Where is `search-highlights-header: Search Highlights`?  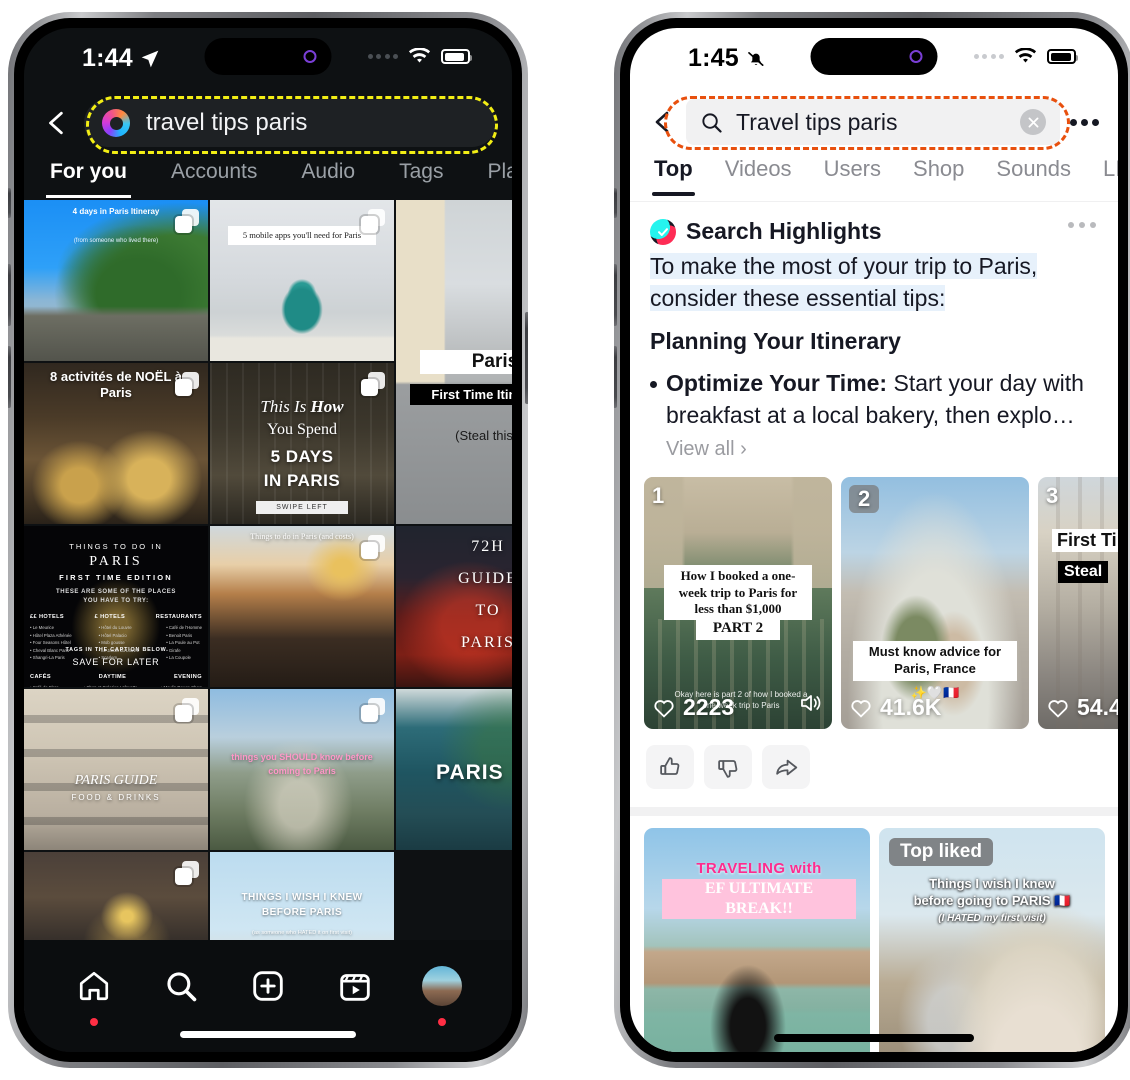
search-highlights-header: Search Highlights is located at coordinates (874, 224).